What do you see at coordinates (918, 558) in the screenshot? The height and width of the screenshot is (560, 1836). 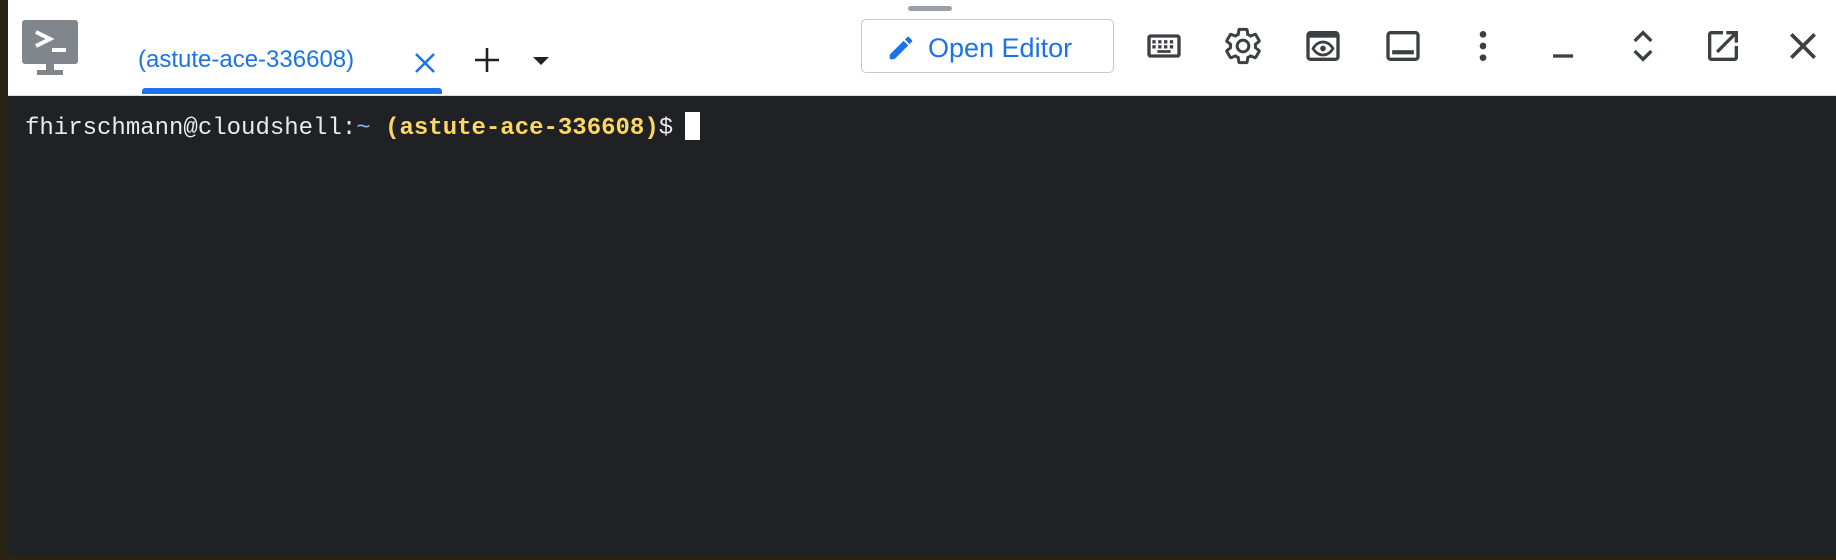 I see `background-edge` at bounding box center [918, 558].